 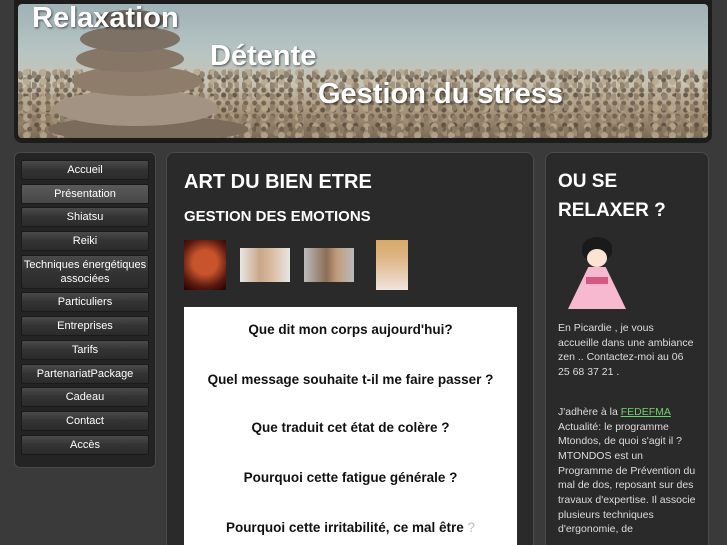 What do you see at coordinates (350, 329) in the screenshot?
I see `question-1: Que dit mon corps aujourd'hui?` at bounding box center [350, 329].